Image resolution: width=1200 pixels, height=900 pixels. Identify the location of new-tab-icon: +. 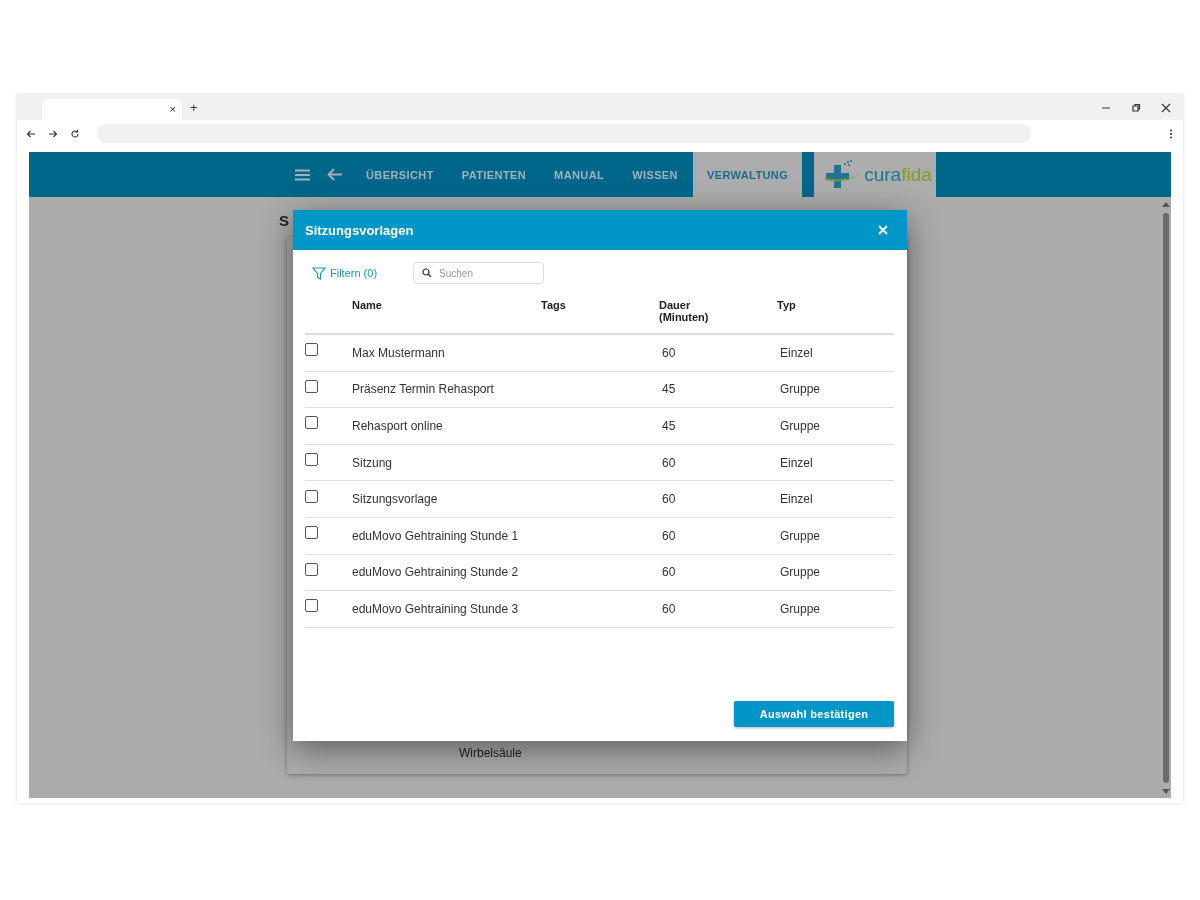
(194, 107).